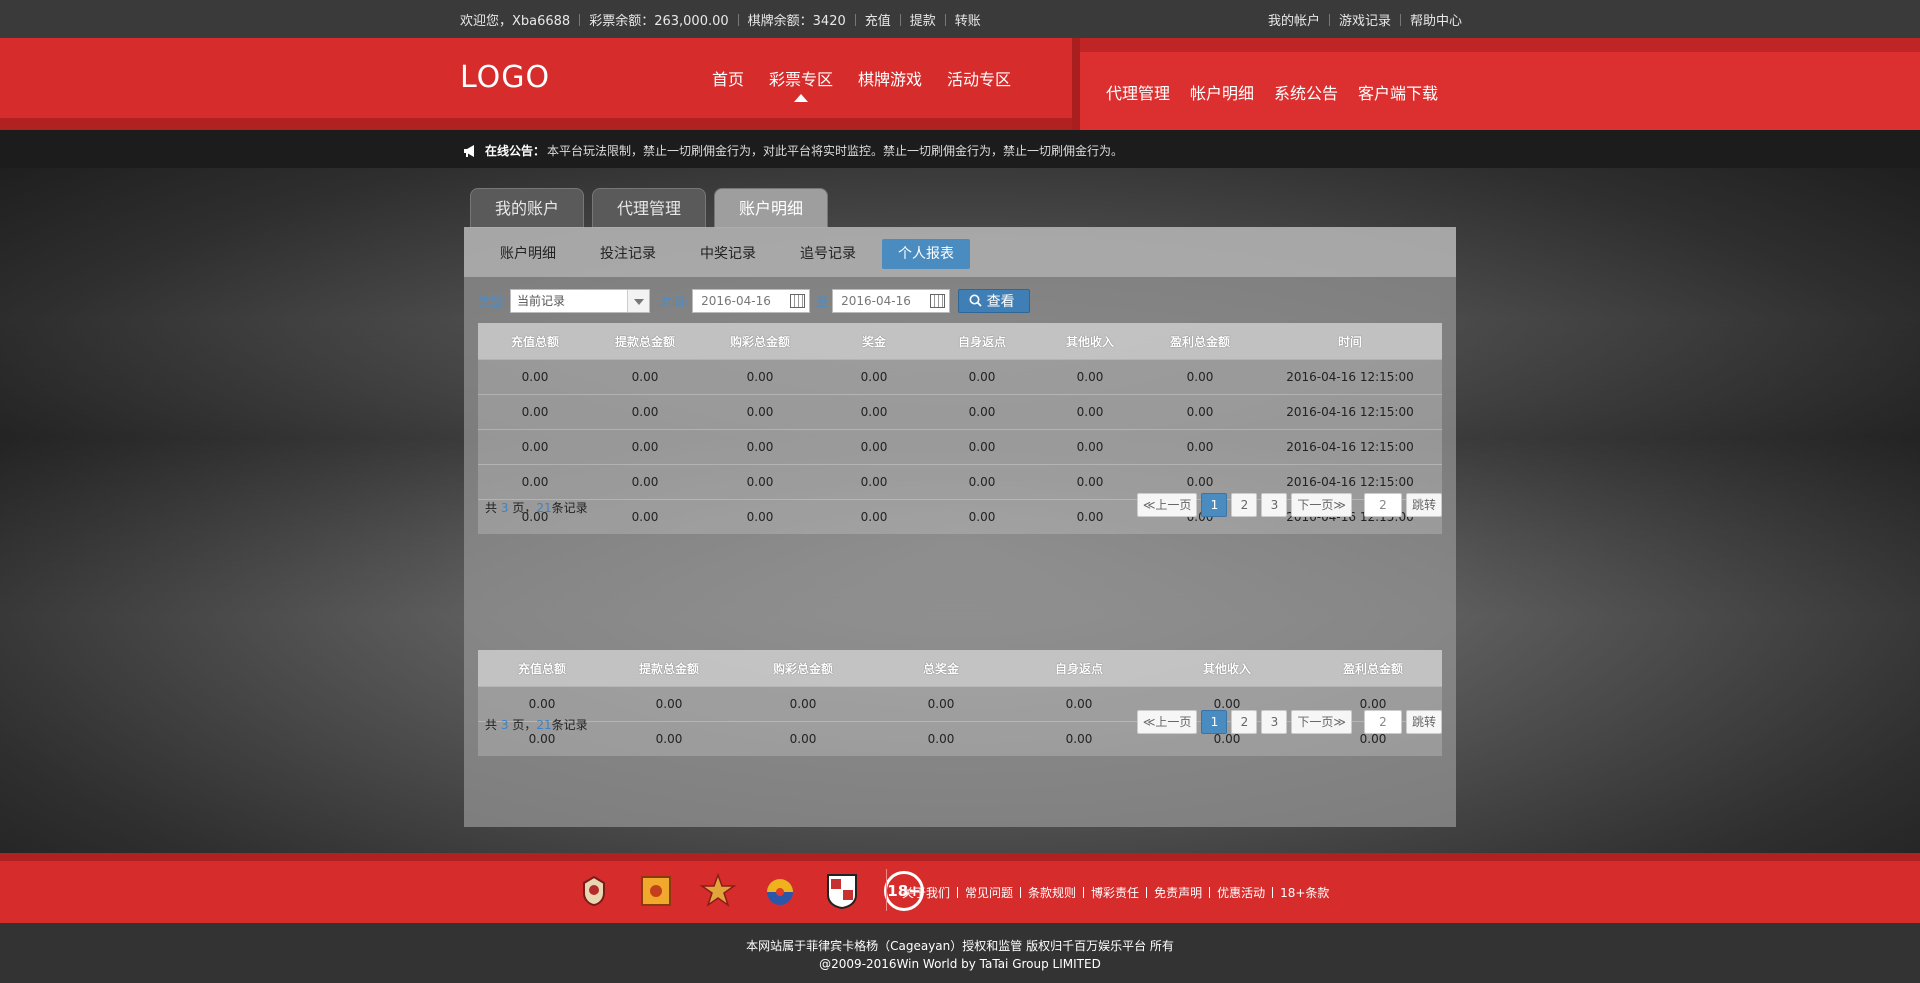  I want to click on crest-logo-icon, so click(594, 891).